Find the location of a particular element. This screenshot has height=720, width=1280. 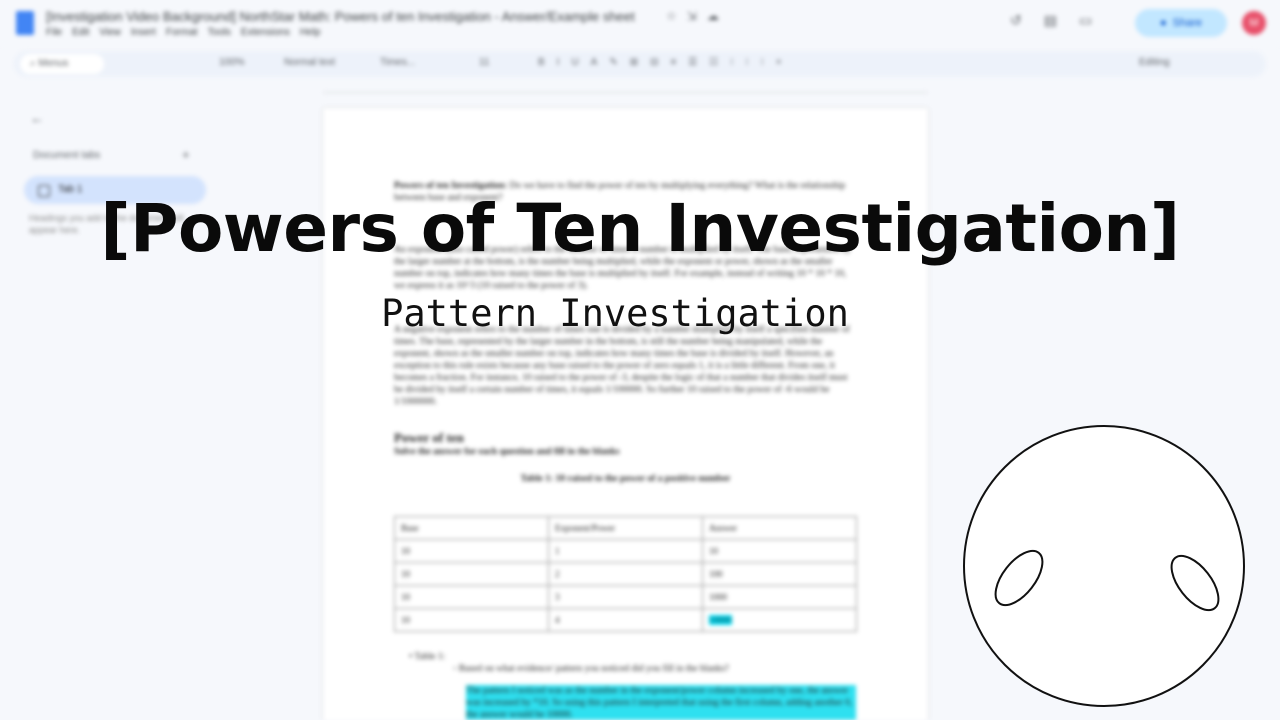

menu-format: Format is located at coordinates (182, 32).